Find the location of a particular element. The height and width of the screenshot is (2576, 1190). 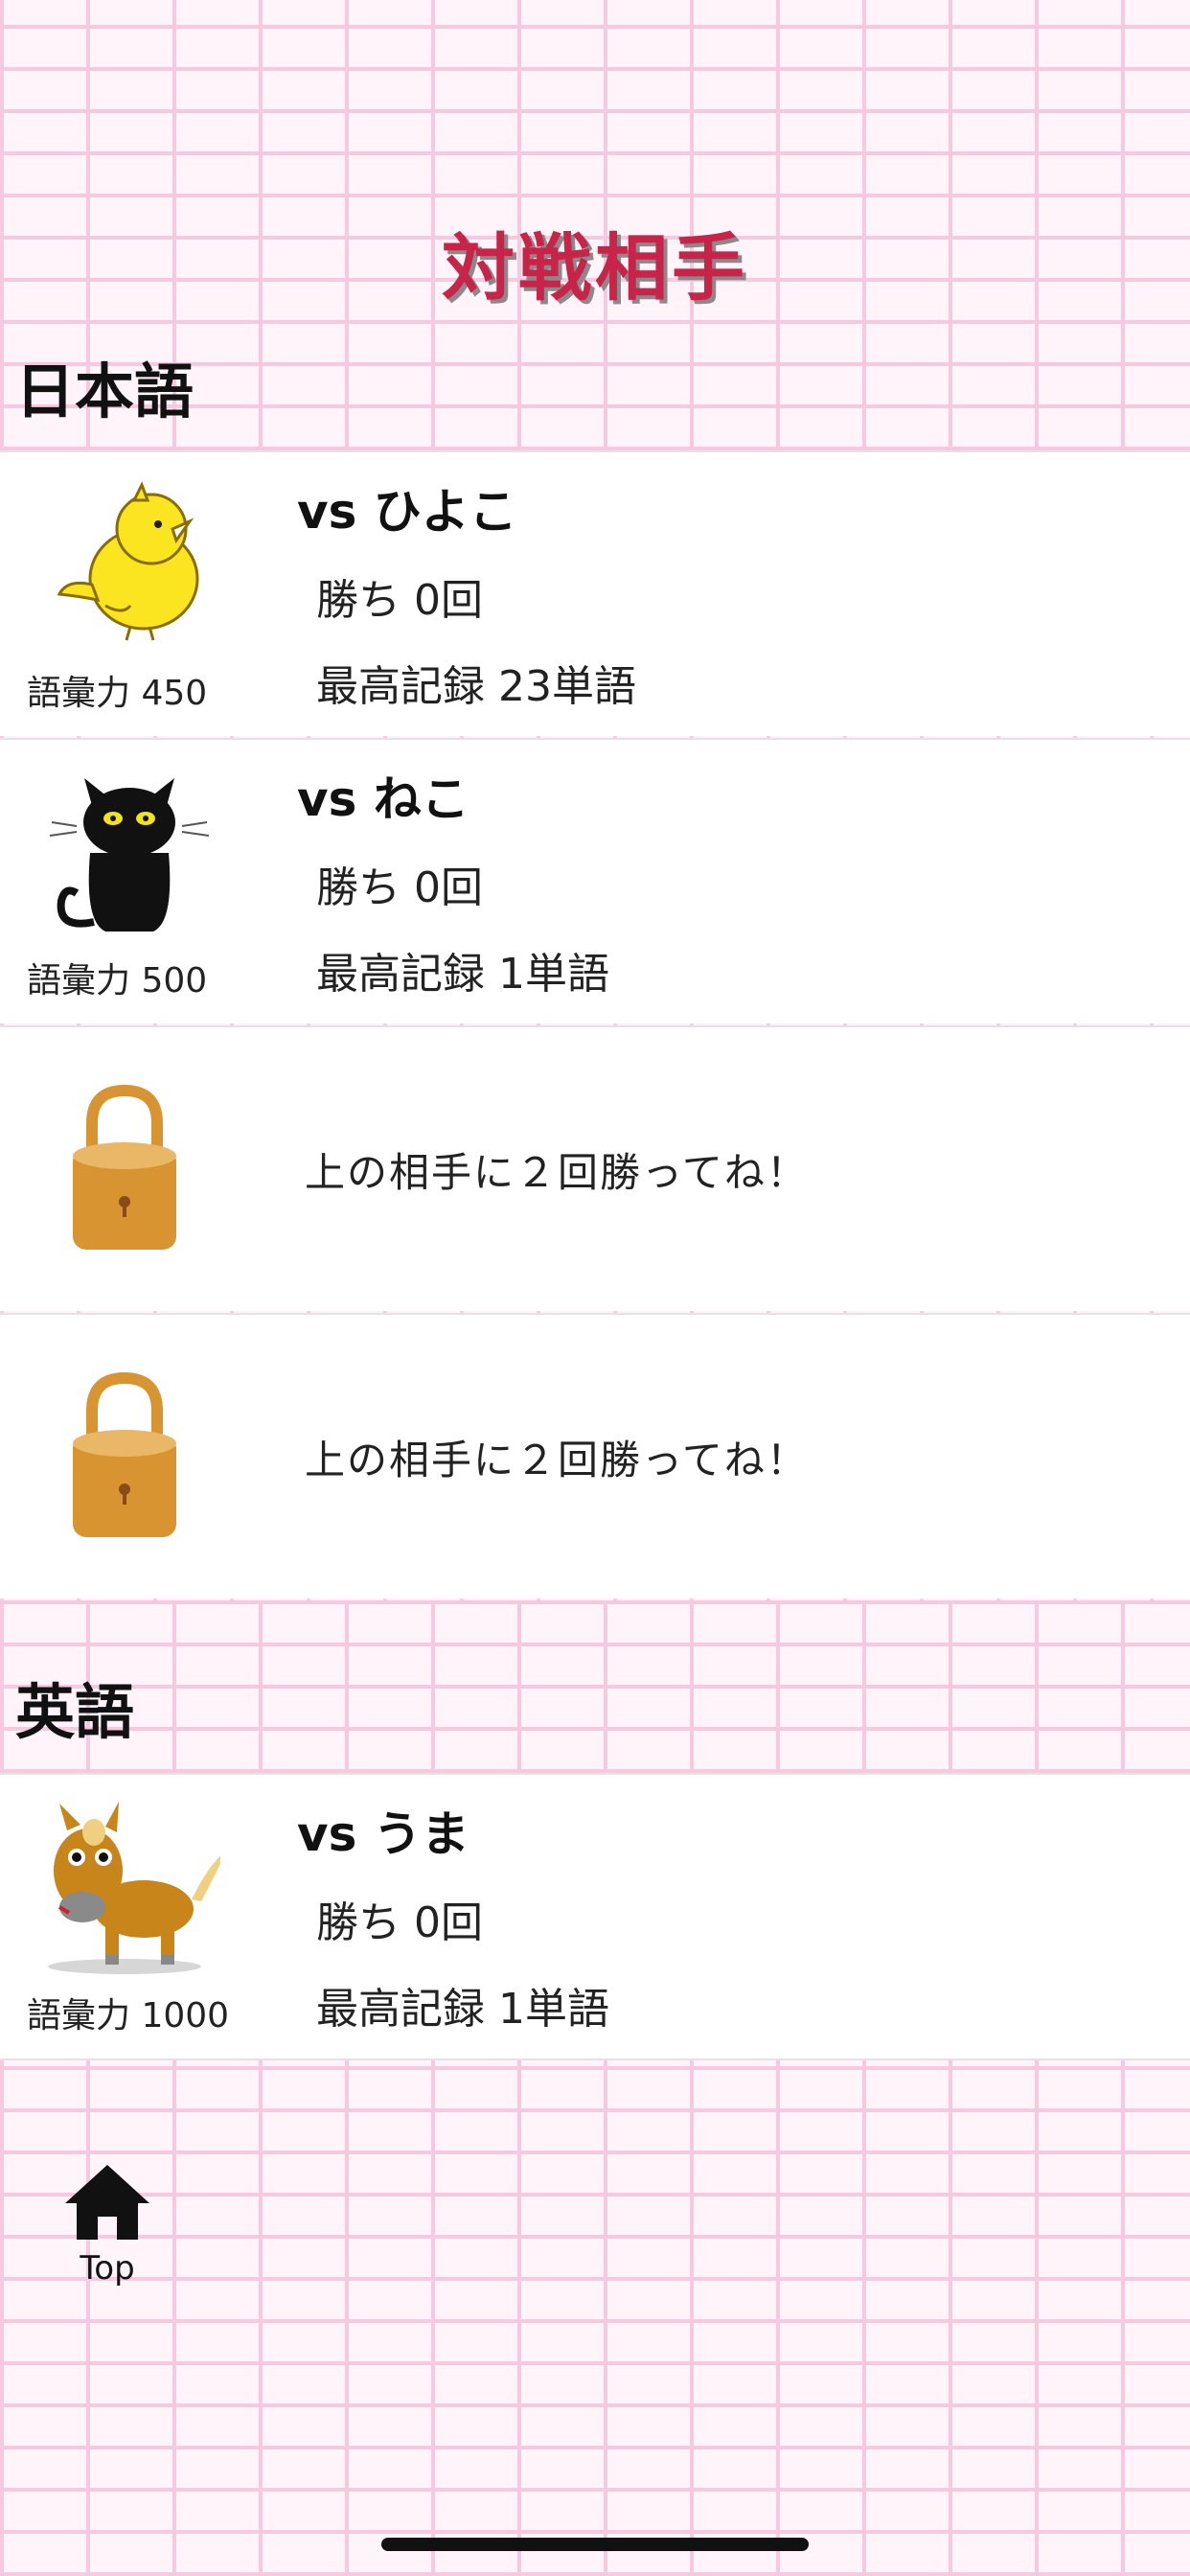

vocab-level: 語彙力 500 is located at coordinates (118, 980).